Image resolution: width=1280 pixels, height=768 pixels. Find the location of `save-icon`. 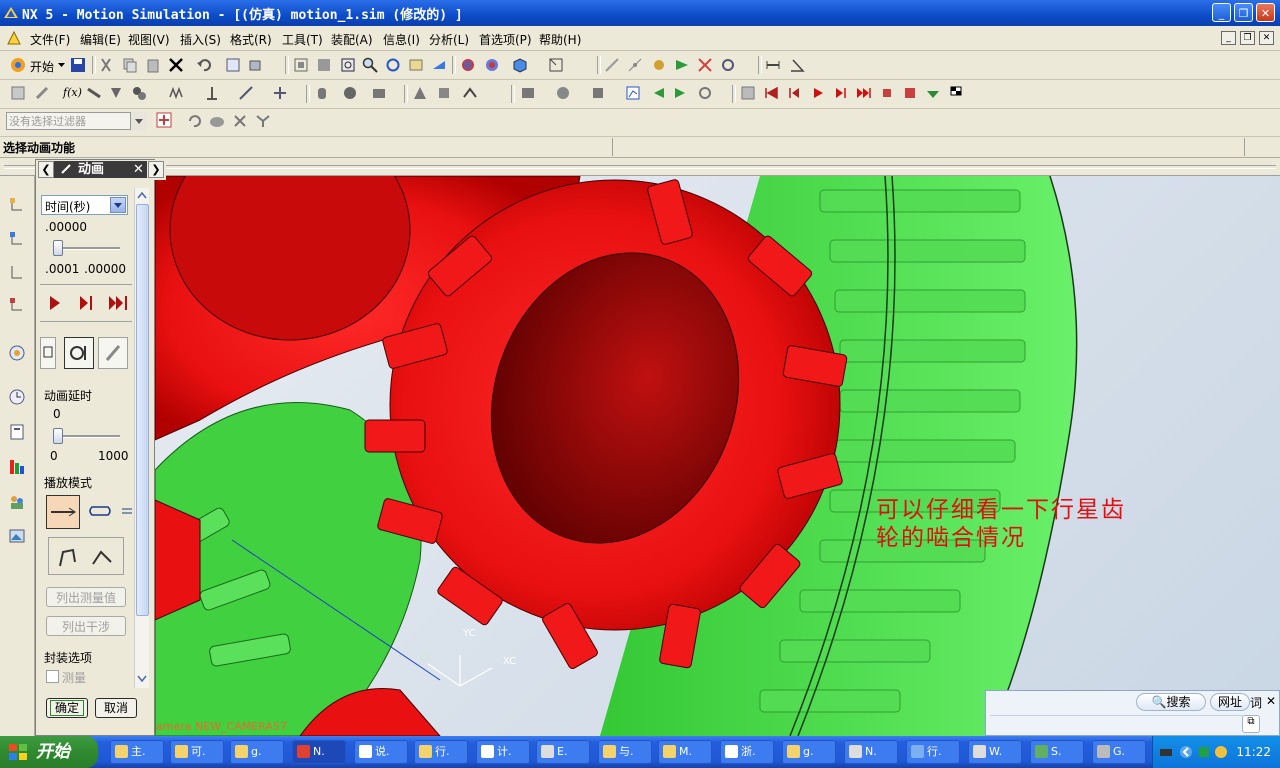

save-icon is located at coordinates (78, 65).